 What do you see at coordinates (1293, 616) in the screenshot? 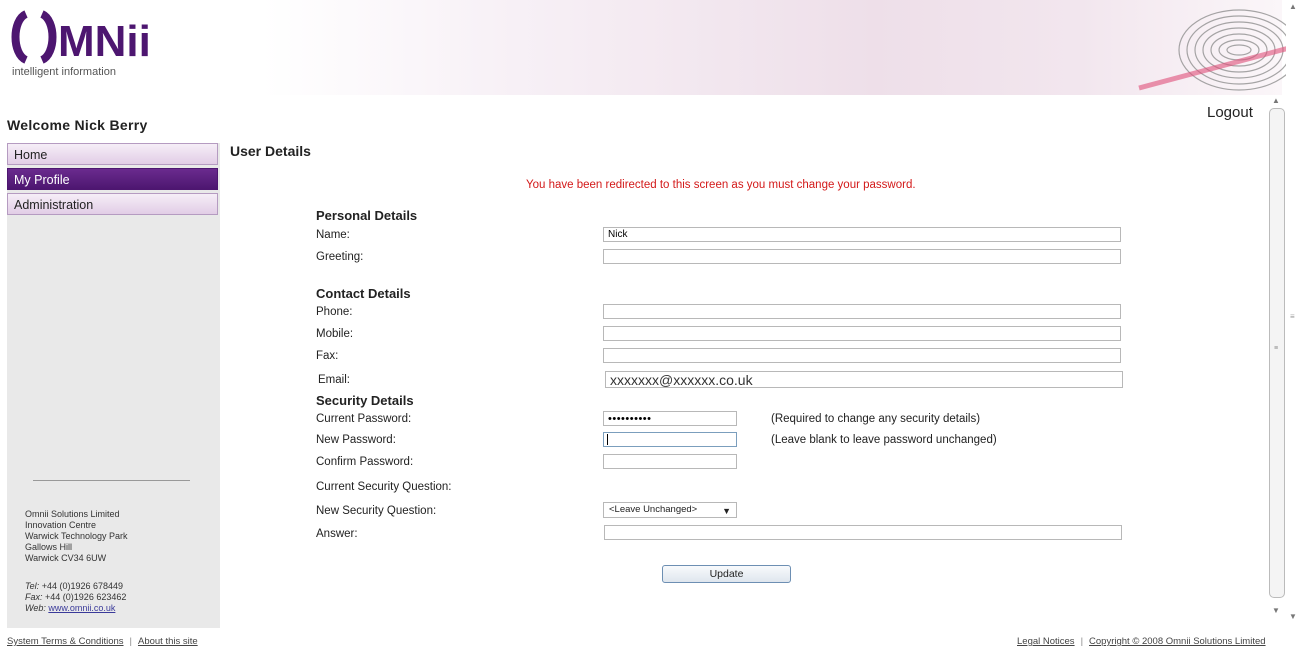
I see `scroll-down-arrow: ▼` at bounding box center [1293, 616].